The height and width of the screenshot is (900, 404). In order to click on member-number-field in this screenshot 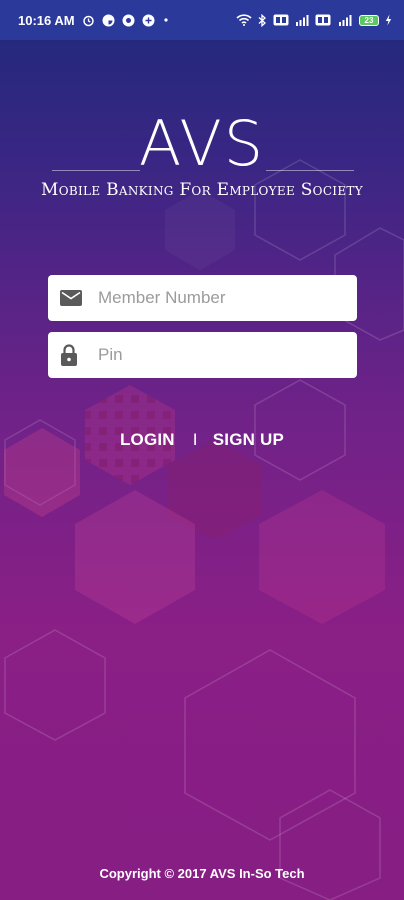, I will do `click(202, 298)`.